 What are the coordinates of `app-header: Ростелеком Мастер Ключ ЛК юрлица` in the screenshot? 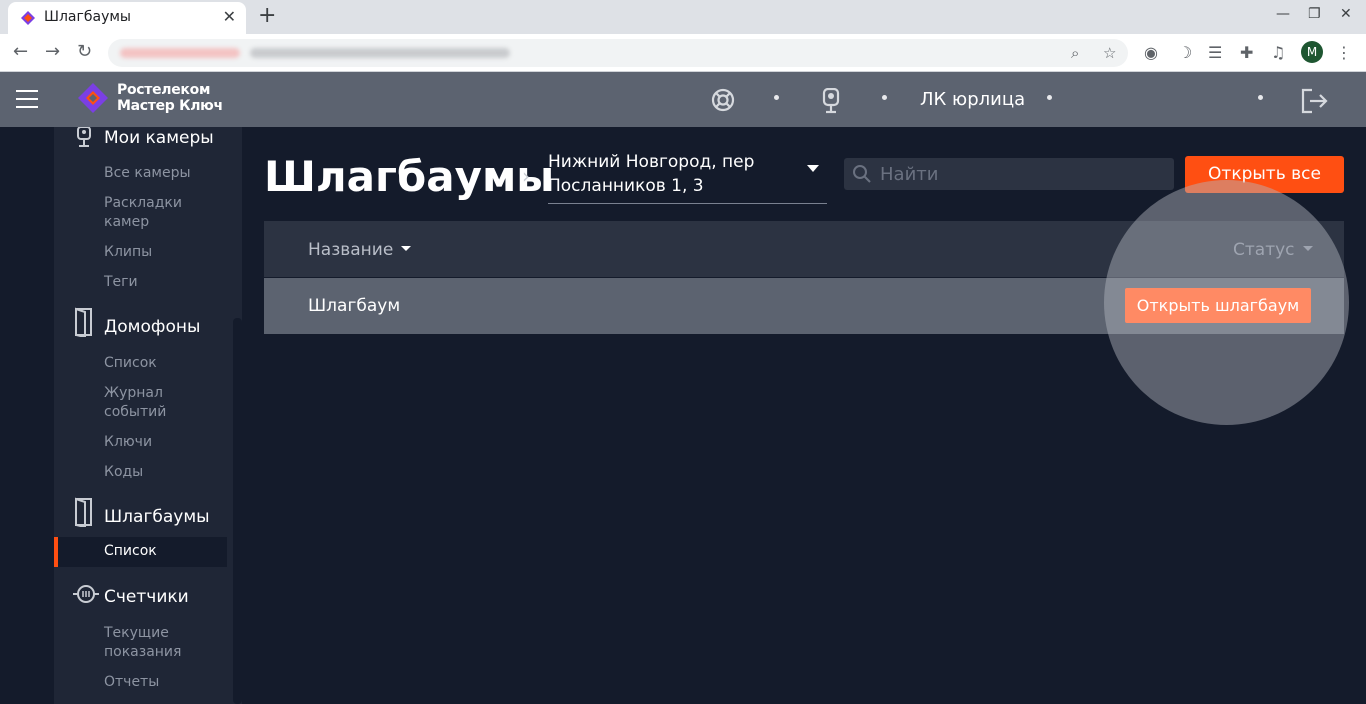 It's located at (683, 99).